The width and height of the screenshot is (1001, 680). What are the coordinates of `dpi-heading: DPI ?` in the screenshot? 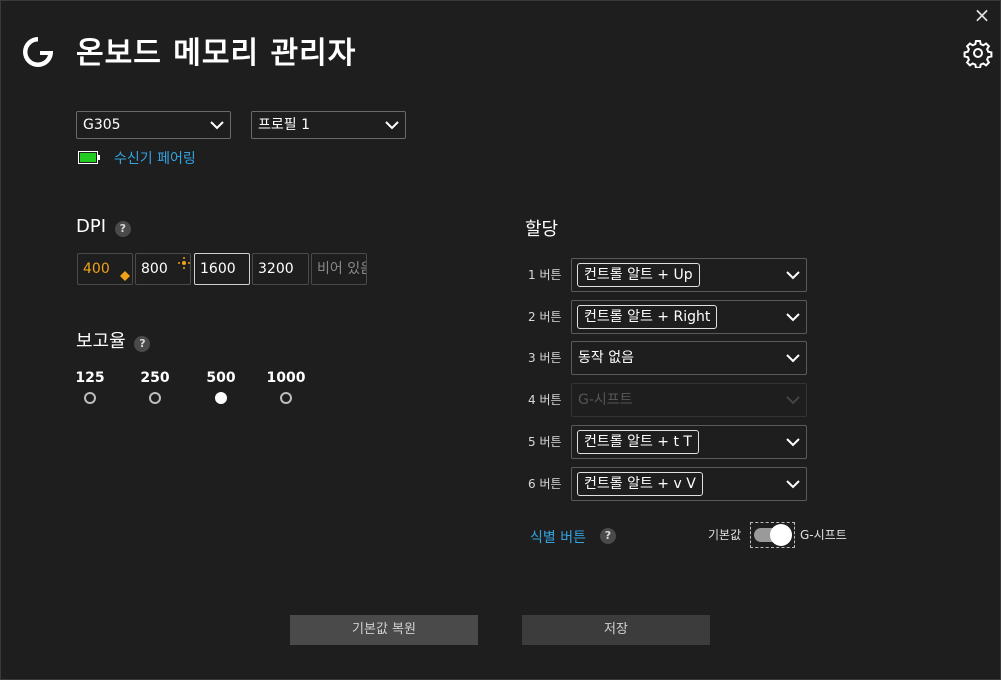 It's located at (103, 226).